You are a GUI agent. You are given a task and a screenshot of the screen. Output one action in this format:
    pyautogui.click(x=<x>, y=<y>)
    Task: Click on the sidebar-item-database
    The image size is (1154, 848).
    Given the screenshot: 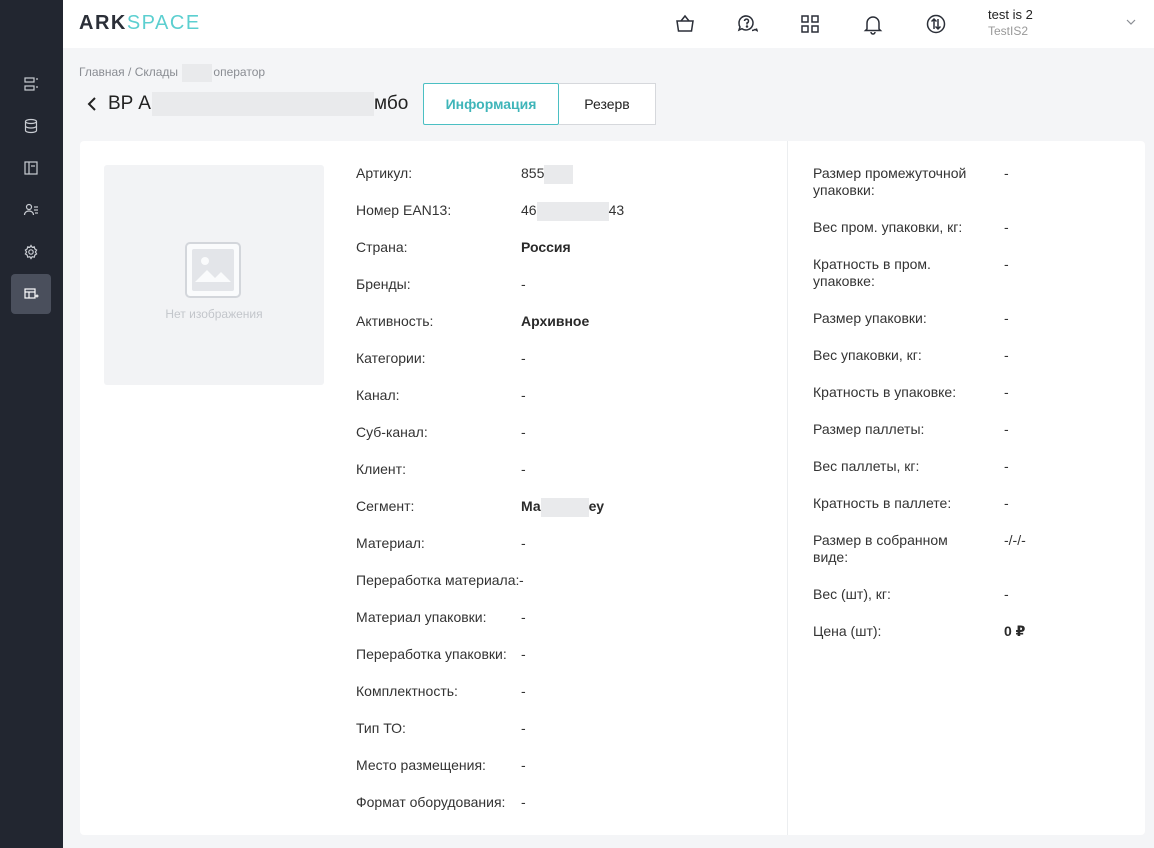 What is the action you would take?
    pyautogui.click(x=31, y=126)
    